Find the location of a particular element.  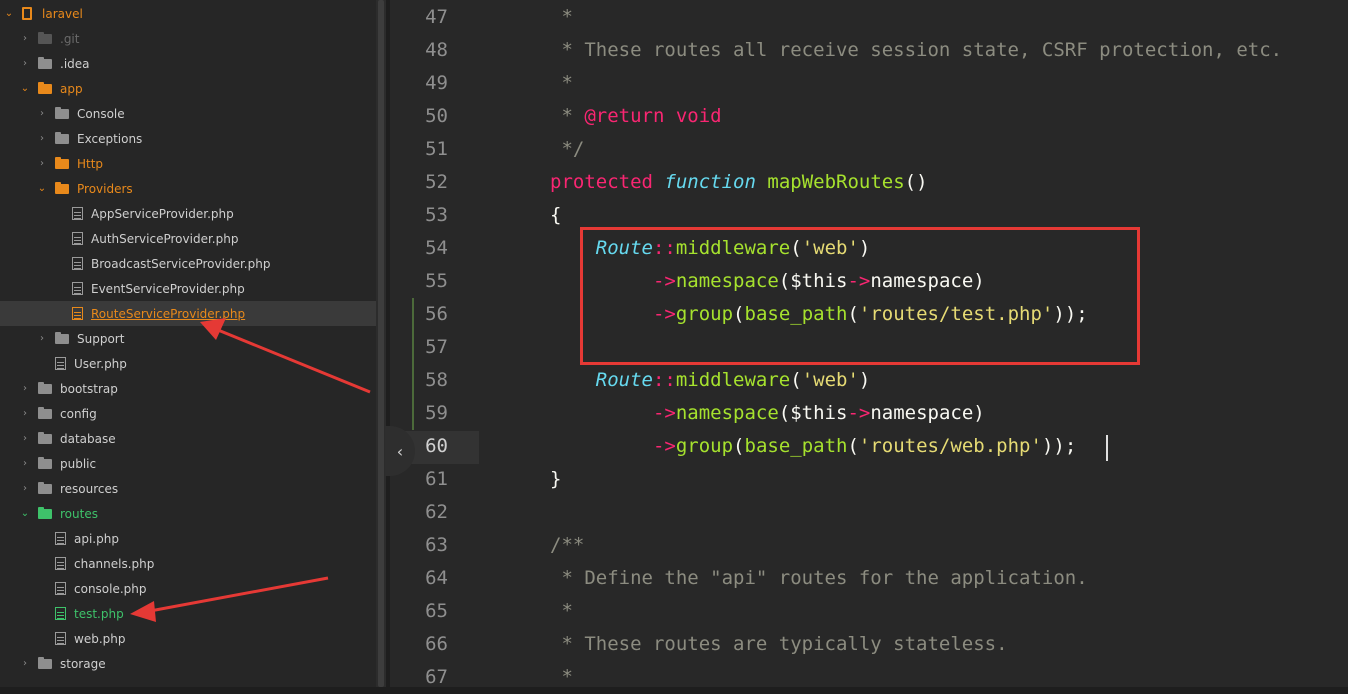

annotation-arrows is located at coordinates (250, 470).